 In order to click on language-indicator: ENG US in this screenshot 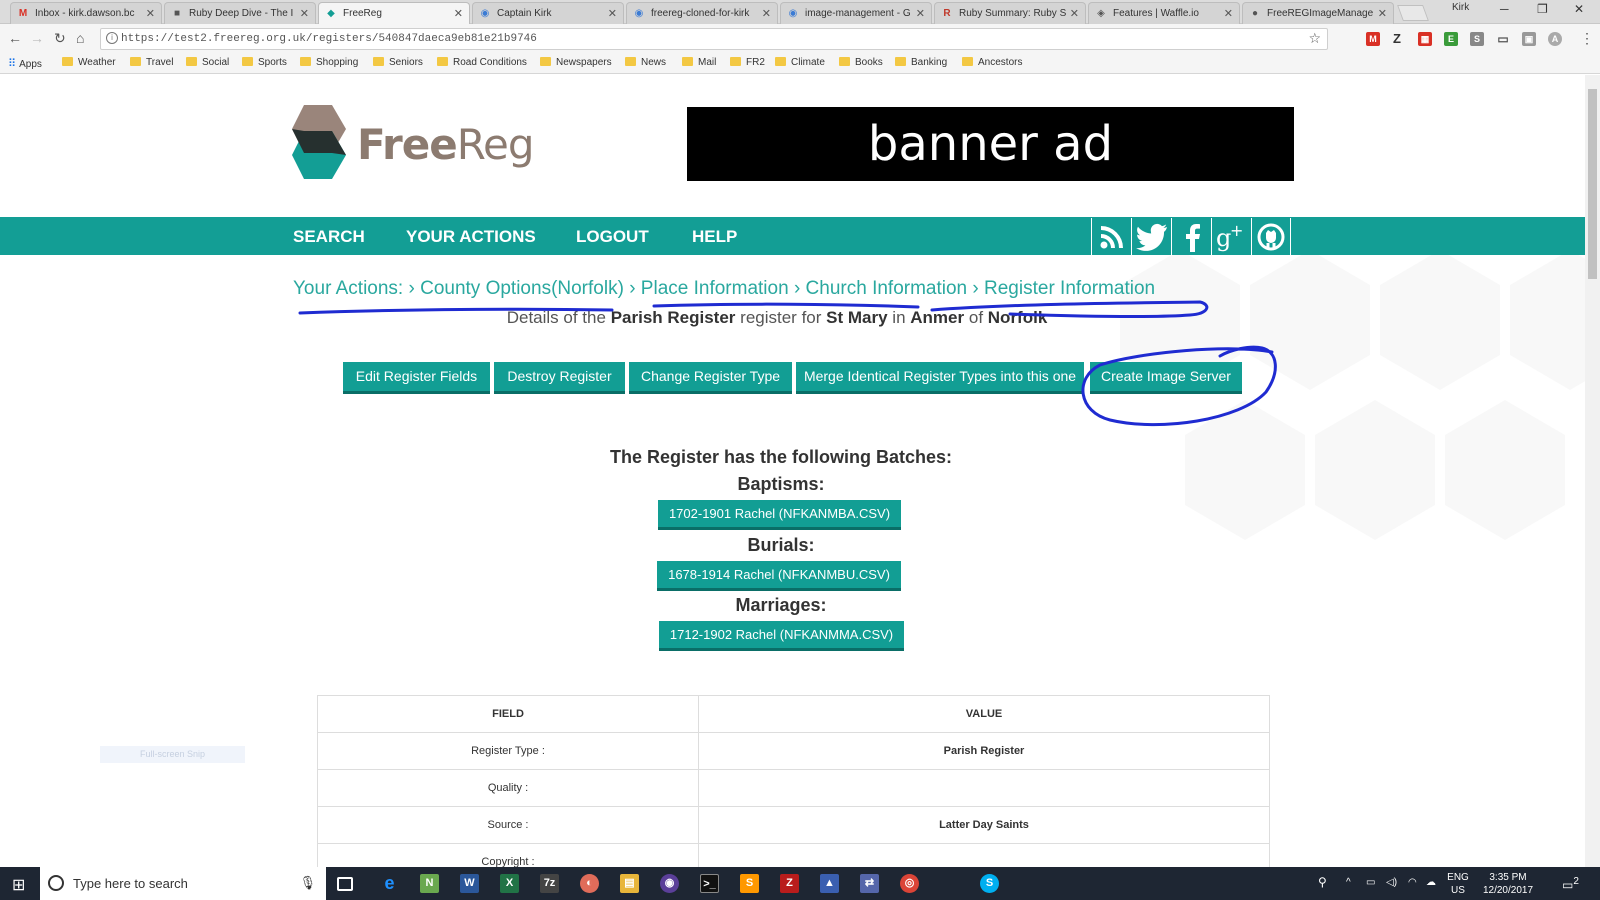, I will do `click(1458, 884)`.